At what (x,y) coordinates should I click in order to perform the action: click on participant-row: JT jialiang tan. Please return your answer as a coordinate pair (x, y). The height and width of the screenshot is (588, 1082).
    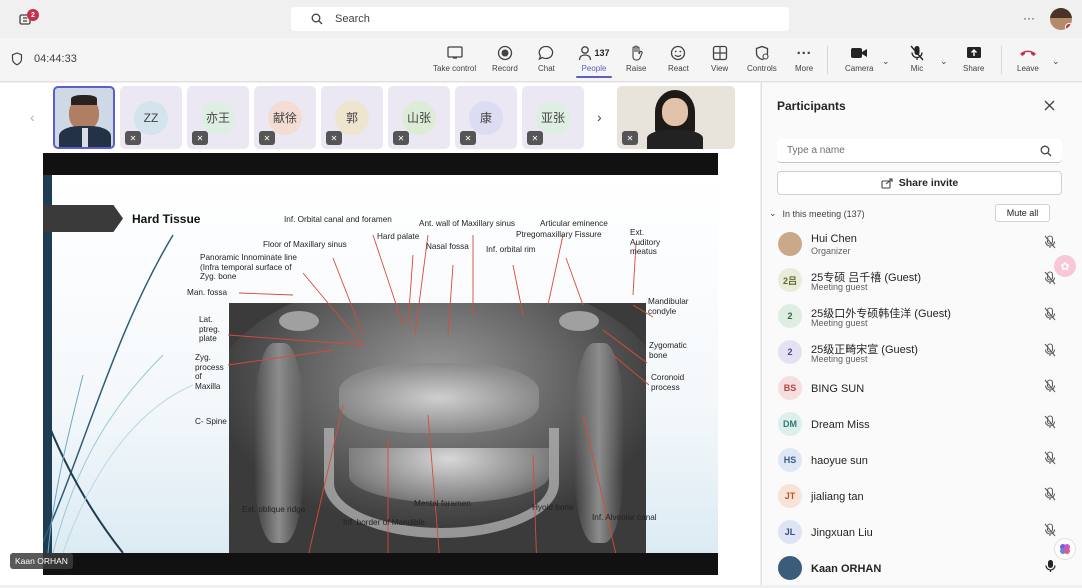
    Looking at the image, I should click on (920, 498).